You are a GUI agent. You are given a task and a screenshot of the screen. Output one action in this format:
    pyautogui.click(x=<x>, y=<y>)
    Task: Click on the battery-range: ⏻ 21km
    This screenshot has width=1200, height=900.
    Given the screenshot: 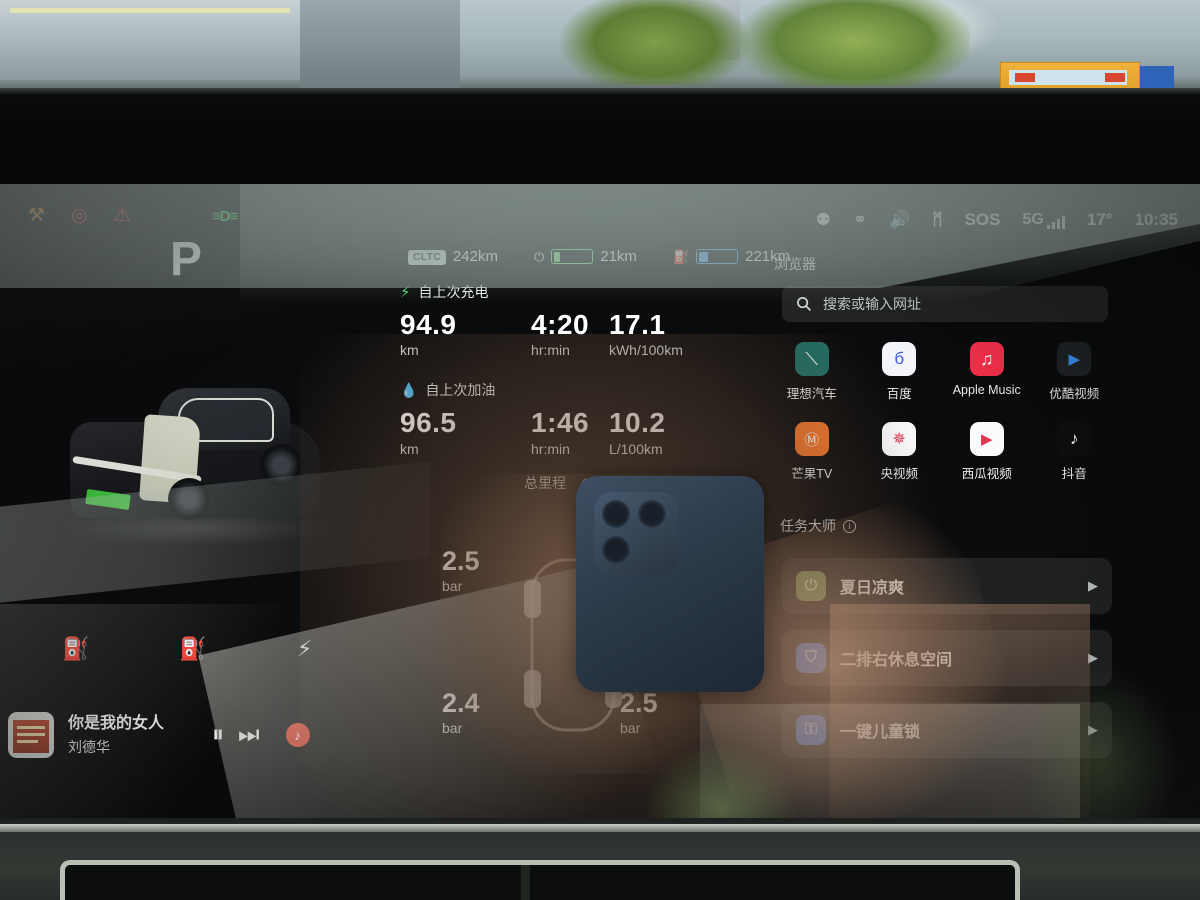 What is the action you would take?
    pyautogui.click(x=585, y=256)
    